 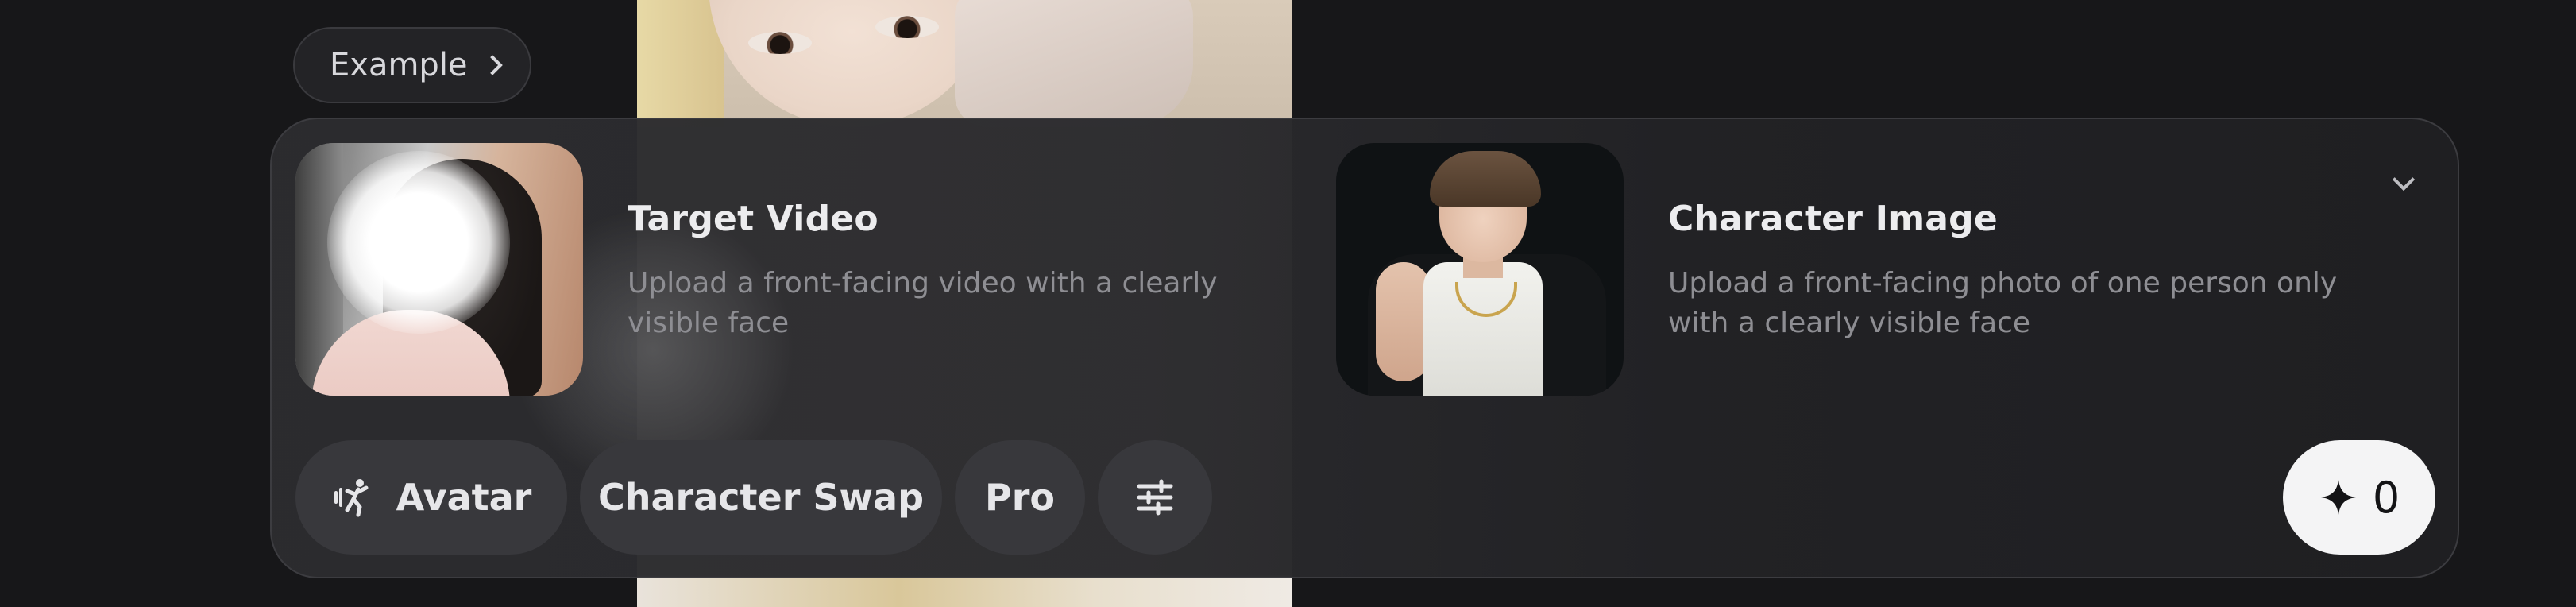 What do you see at coordinates (464, 498) in the screenshot?
I see `avatar-label: Avatar` at bounding box center [464, 498].